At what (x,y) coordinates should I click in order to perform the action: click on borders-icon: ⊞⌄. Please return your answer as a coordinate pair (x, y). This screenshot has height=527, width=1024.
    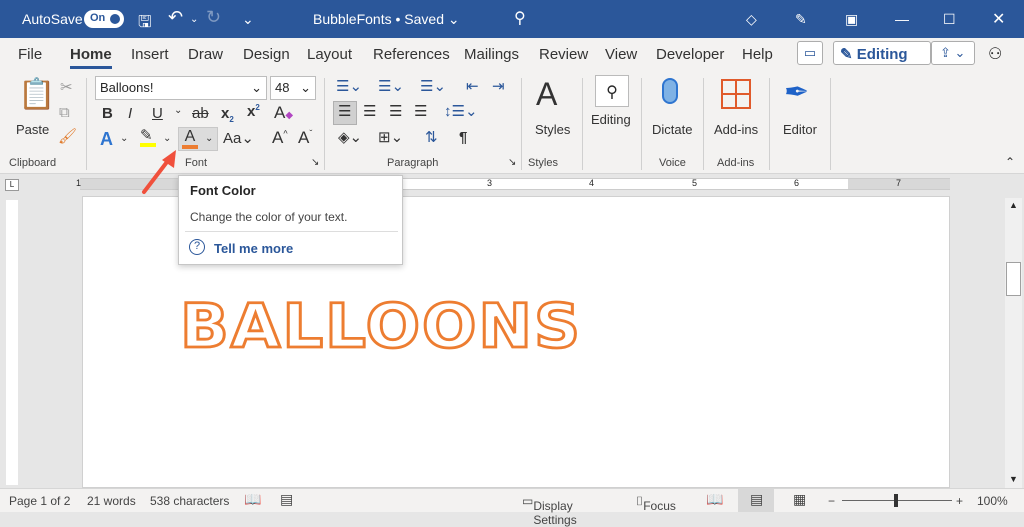
    Looking at the image, I should click on (390, 137).